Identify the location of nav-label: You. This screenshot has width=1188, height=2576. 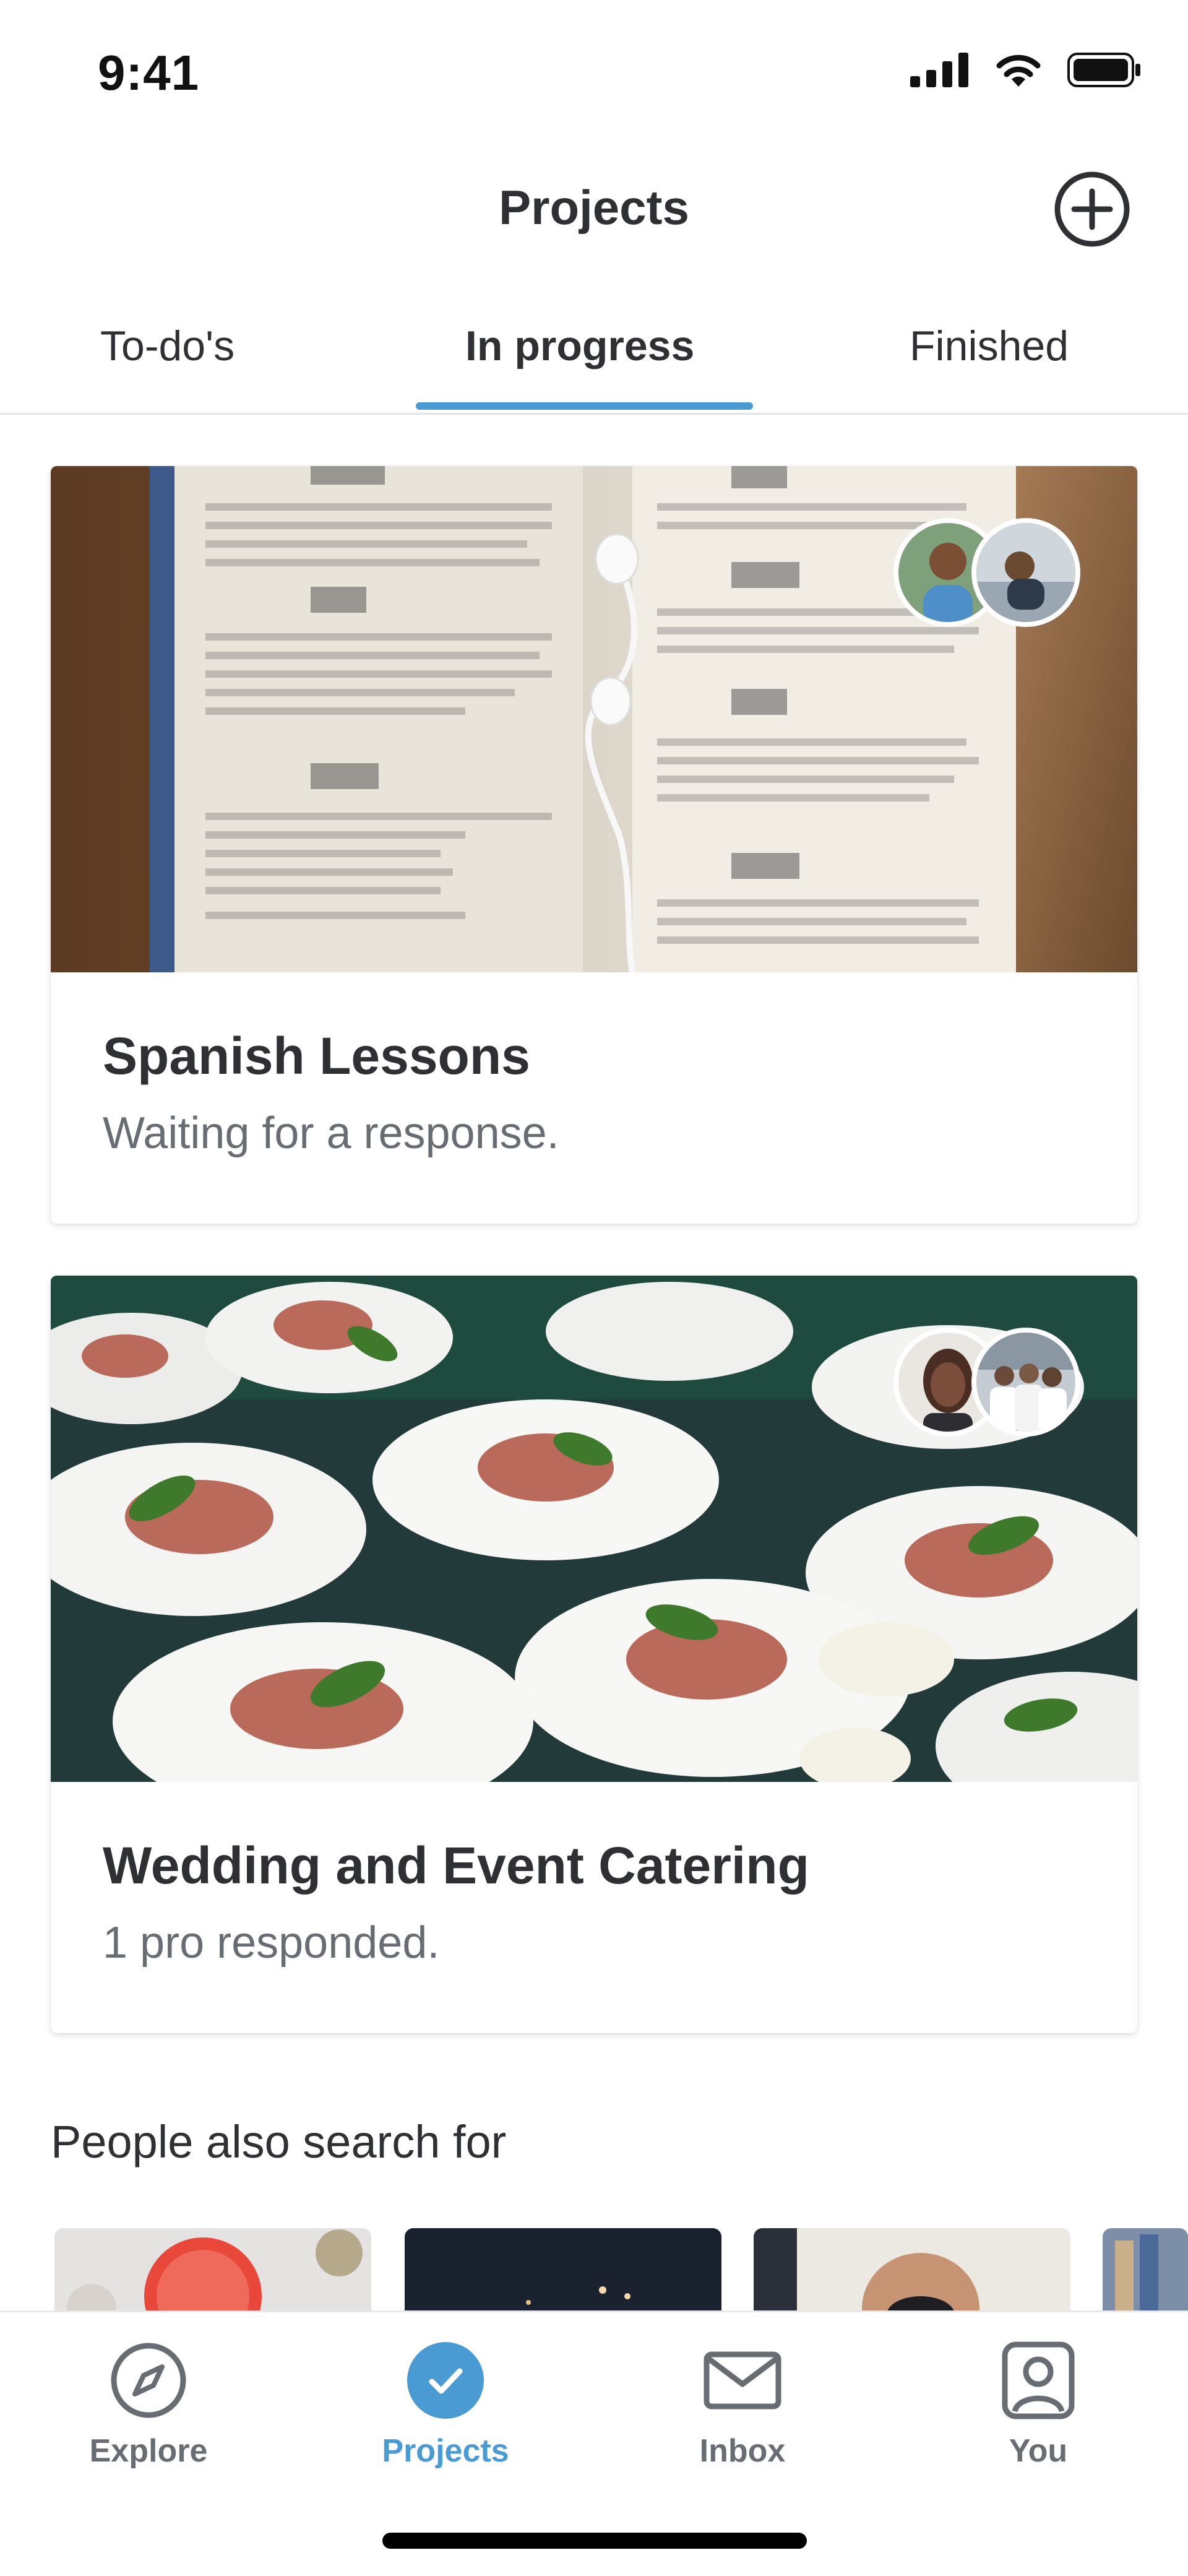
(1038, 2451).